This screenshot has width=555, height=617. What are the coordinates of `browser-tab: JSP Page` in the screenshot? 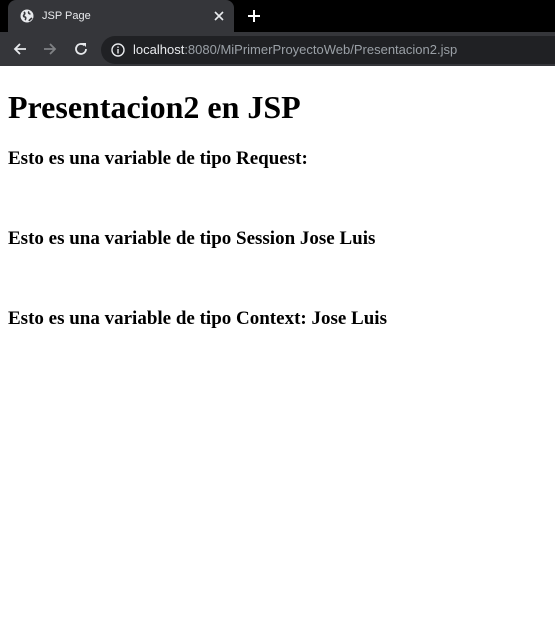 It's located at (121, 16).